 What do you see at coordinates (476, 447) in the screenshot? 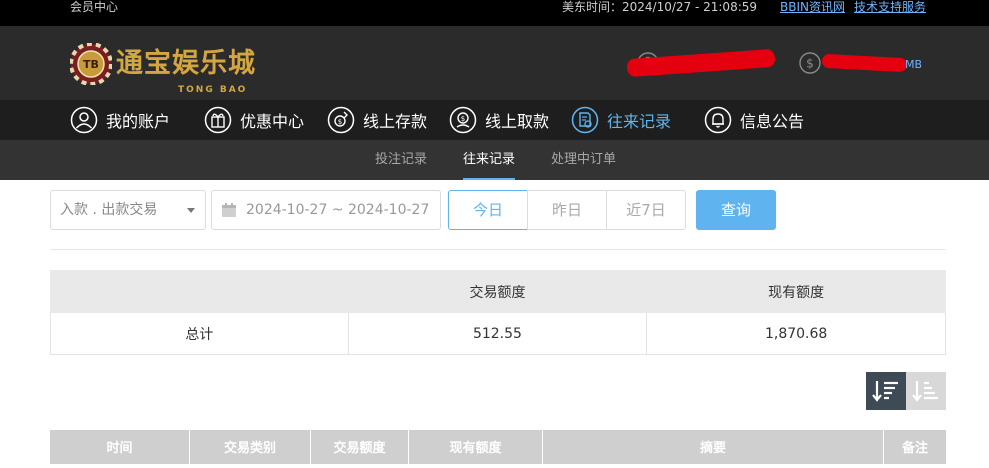
I see `col-balance: 现有额度` at bounding box center [476, 447].